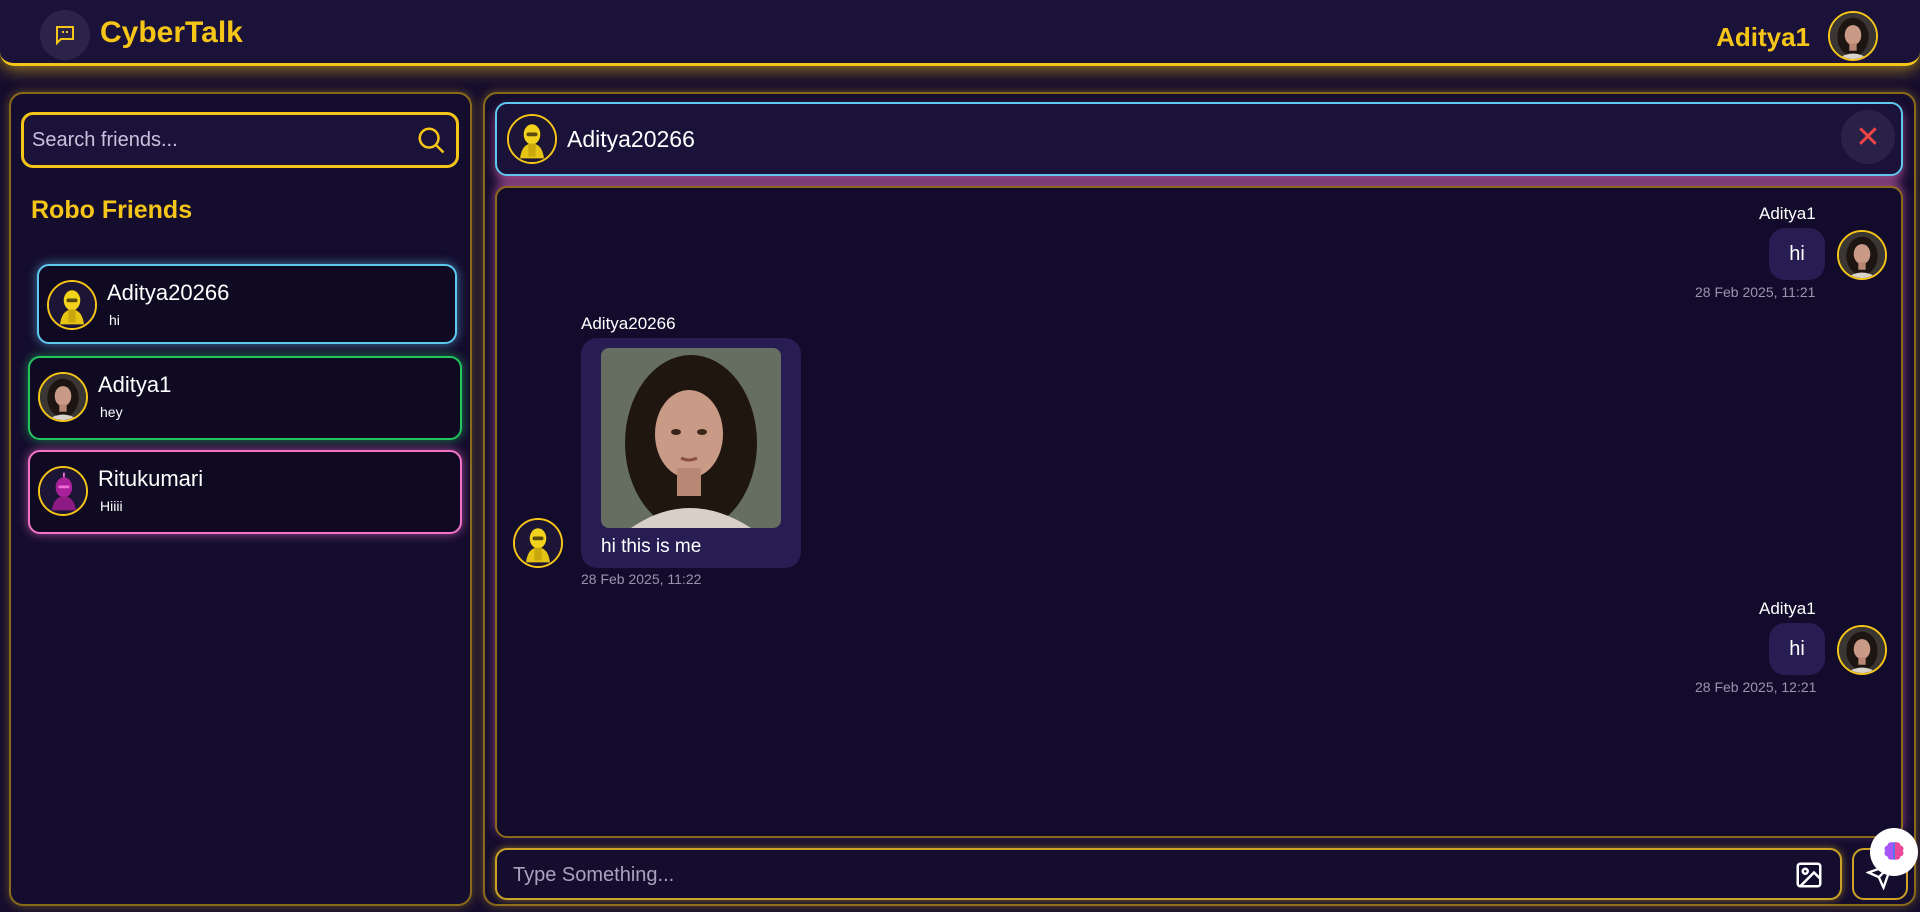  What do you see at coordinates (114, 320) in the screenshot?
I see `friend-last-message: hi` at bounding box center [114, 320].